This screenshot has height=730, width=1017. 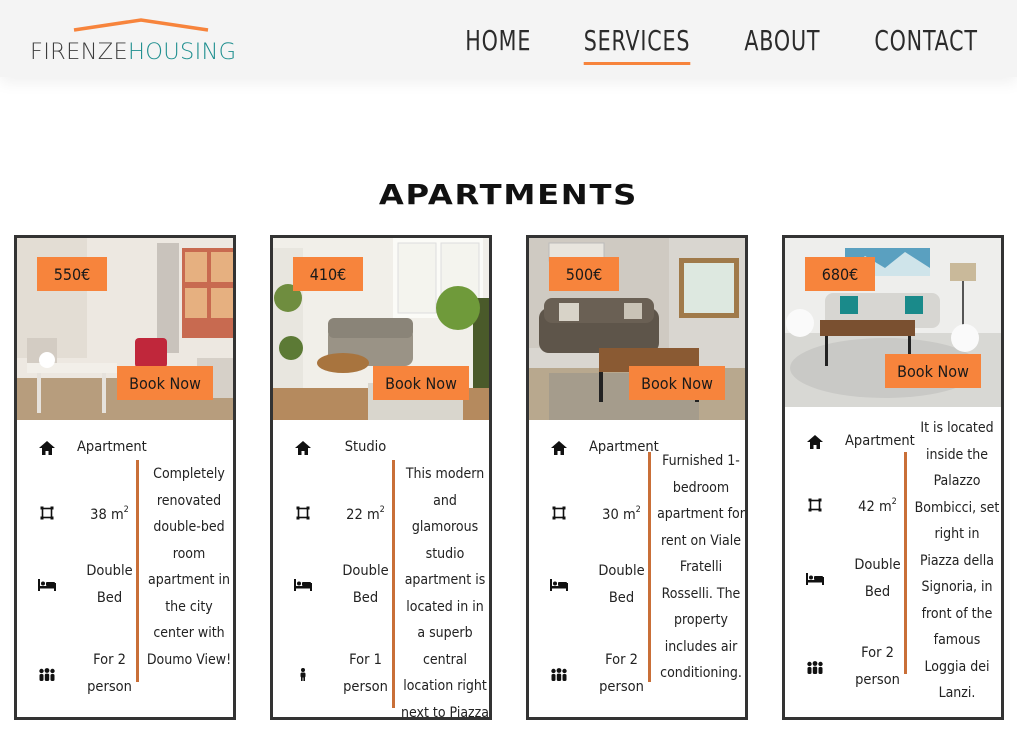 I want to click on roof-icon, so click(x=141, y=25).